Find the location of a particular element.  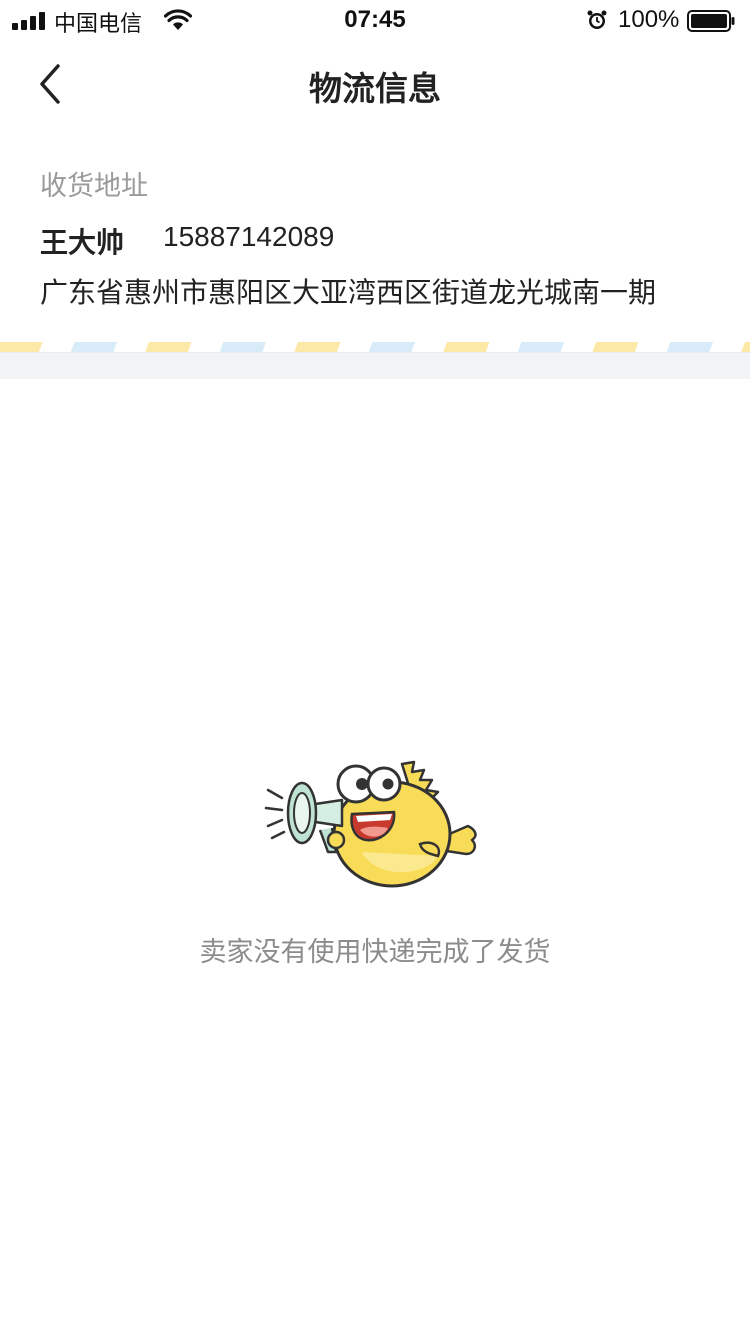

battery-percent: 100% is located at coordinates (649, 19).